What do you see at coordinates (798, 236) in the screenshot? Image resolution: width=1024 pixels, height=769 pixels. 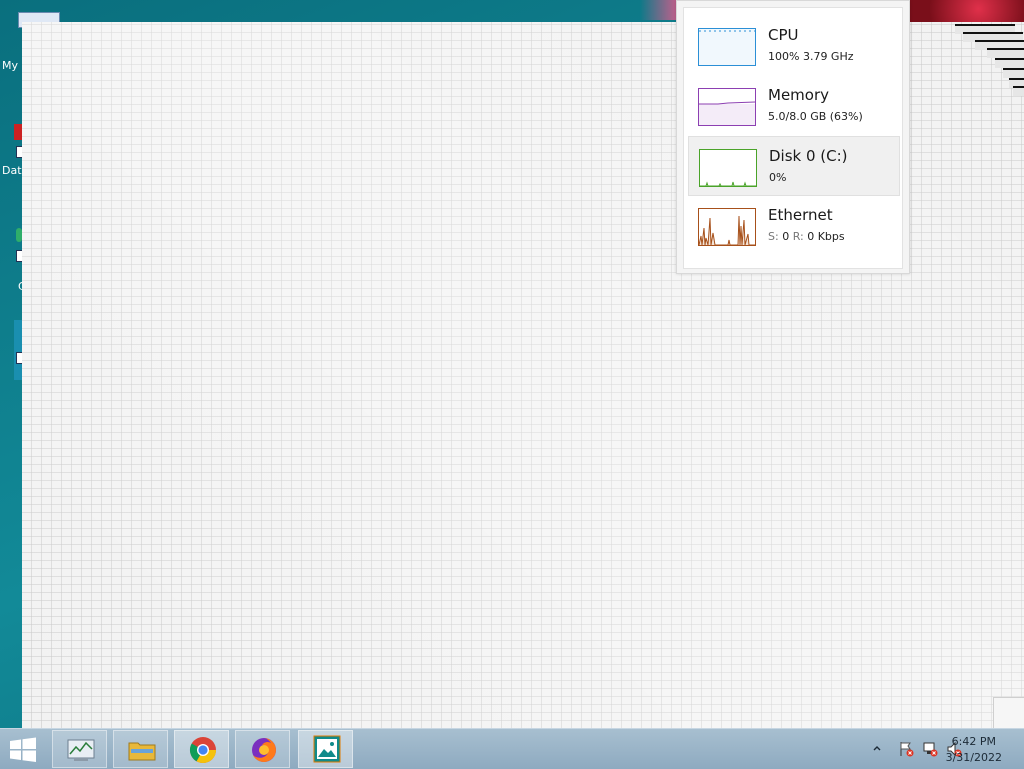 I see `receive-label: R:` at bounding box center [798, 236].